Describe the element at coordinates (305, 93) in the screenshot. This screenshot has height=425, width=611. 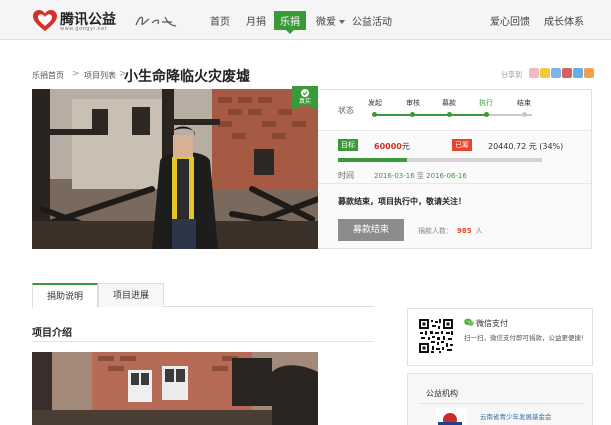
I see `check-icon` at that location.